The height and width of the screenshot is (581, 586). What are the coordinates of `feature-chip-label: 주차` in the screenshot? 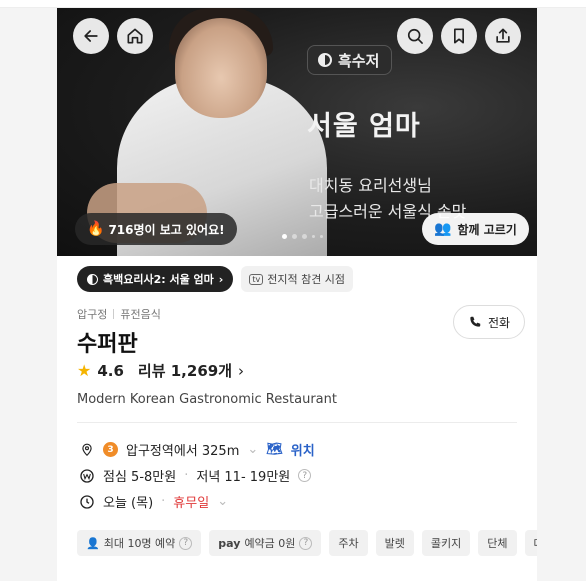 It's located at (348, 543).